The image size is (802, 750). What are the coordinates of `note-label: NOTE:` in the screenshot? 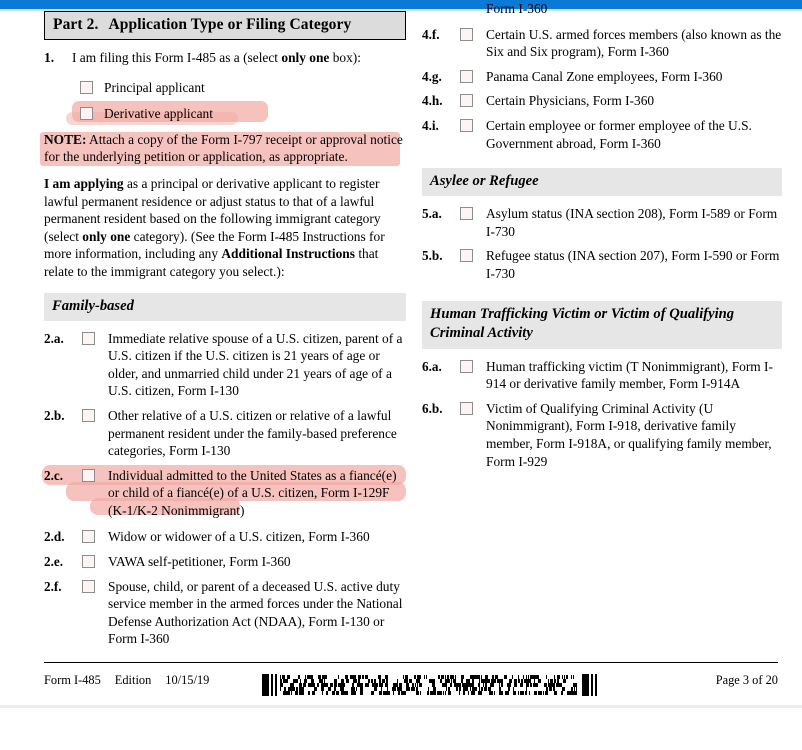 It's located at (65, 139).